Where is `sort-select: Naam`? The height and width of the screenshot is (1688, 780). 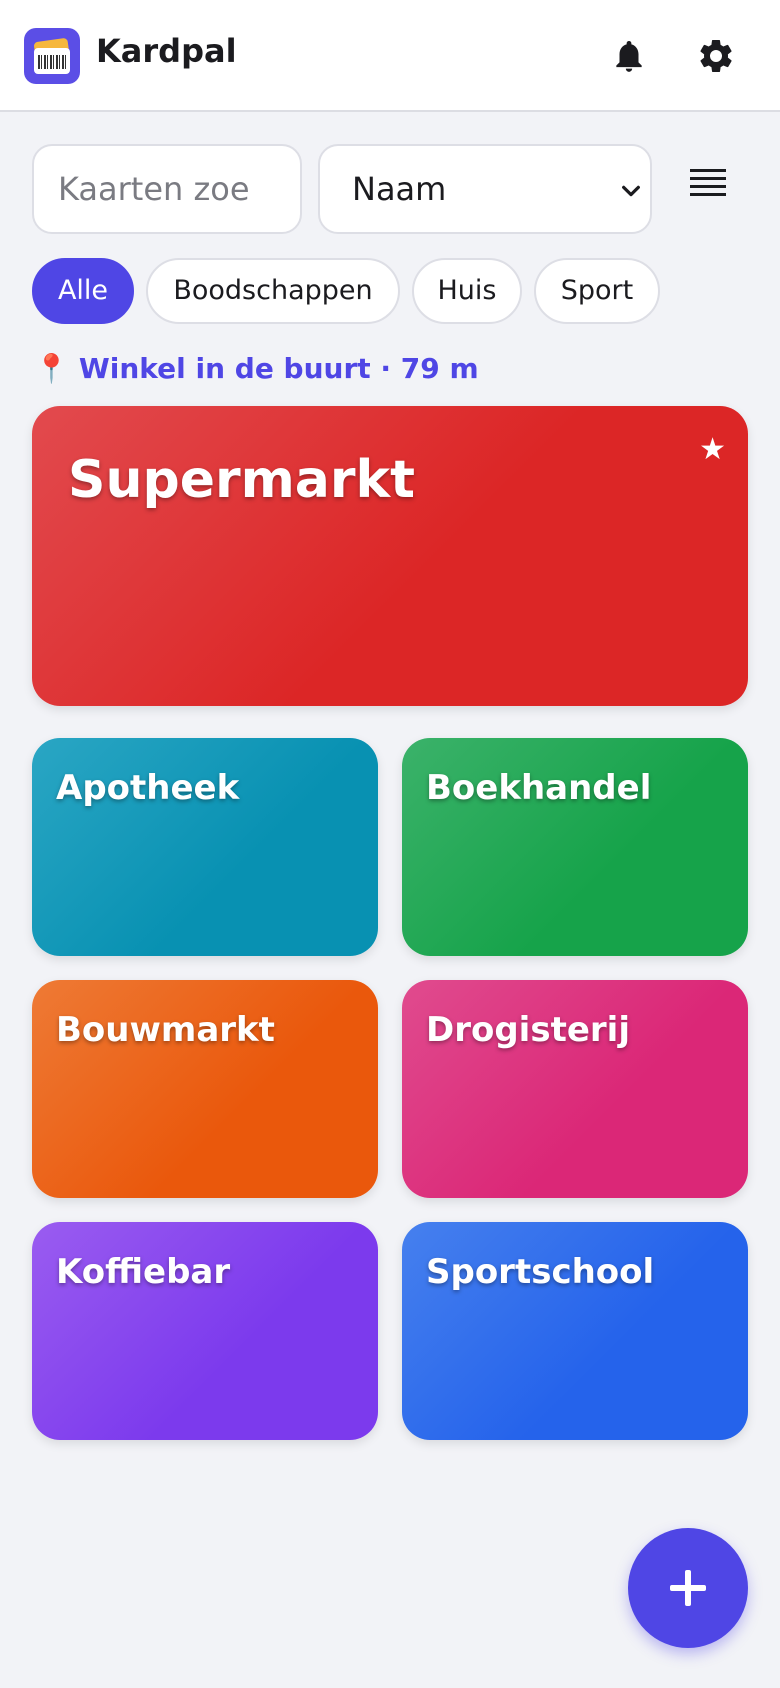 sort-select: Naam is located at coordinates (485, 189).